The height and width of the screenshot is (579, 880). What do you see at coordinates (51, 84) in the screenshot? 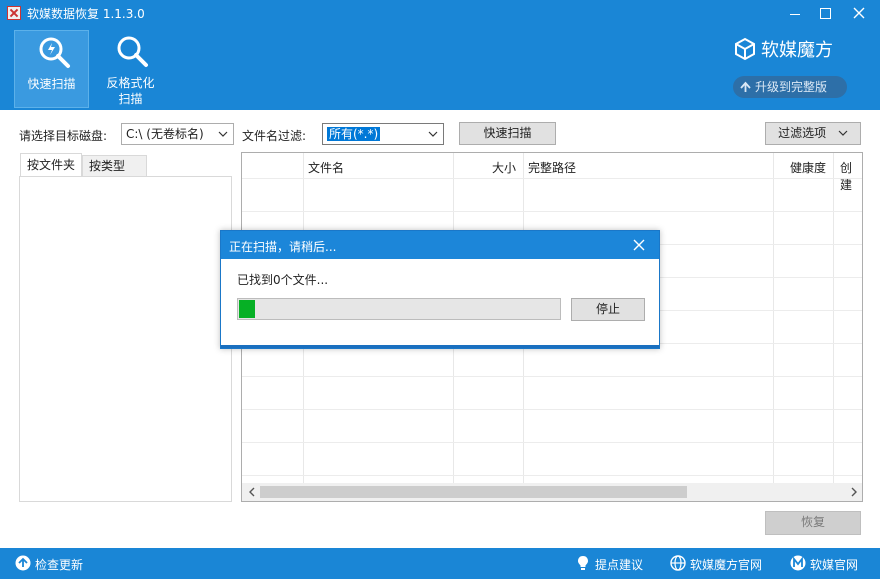
I see `quick-scan-tool-label: 快速扫描` at bounding box center [51, 84].